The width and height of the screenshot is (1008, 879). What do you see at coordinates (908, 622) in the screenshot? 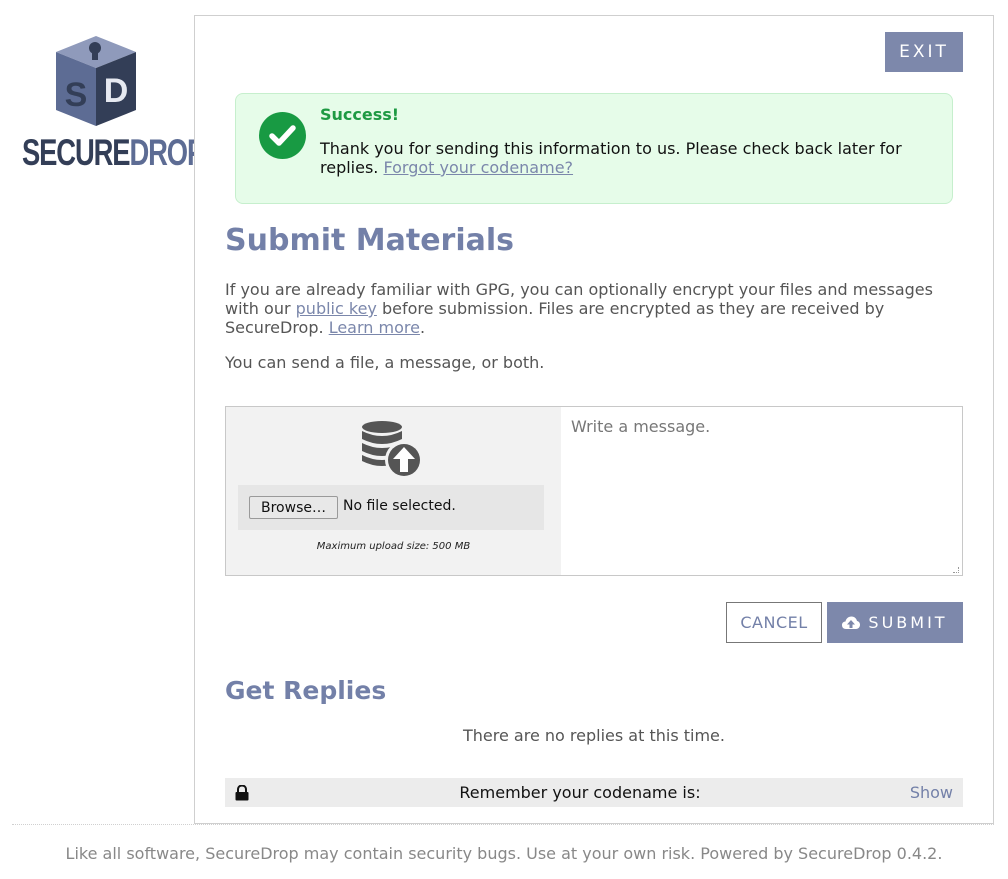
I see `submit-button-label: SUBMIT` at bounding box center [908, 622].